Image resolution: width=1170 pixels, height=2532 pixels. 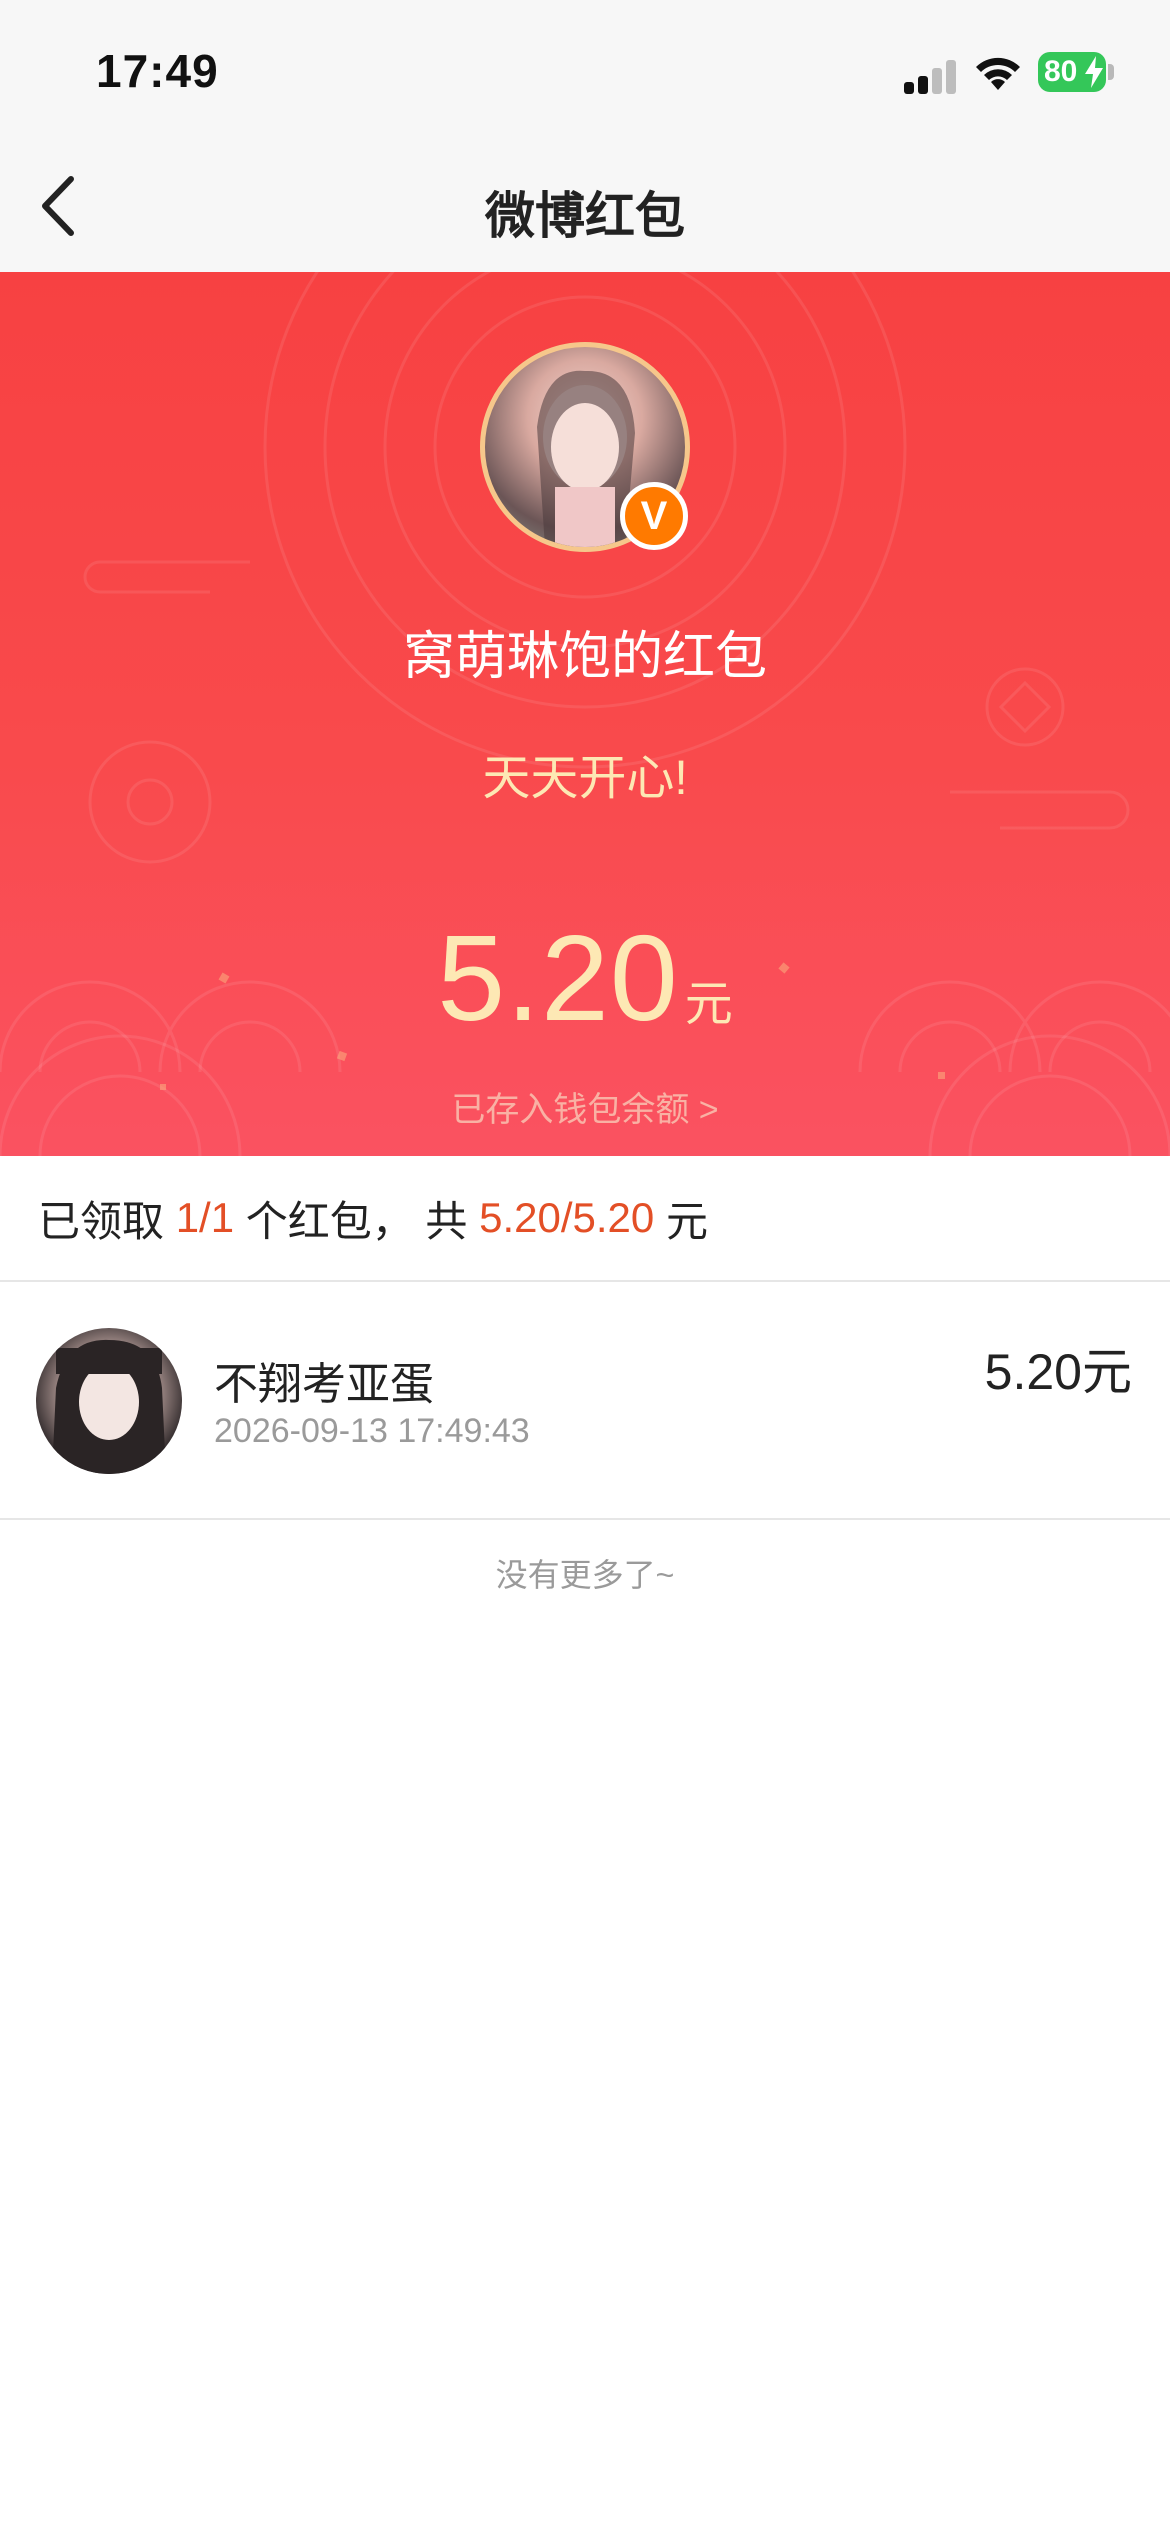 I want to click on amount-unit: 元, so click(x=708, y=1004).